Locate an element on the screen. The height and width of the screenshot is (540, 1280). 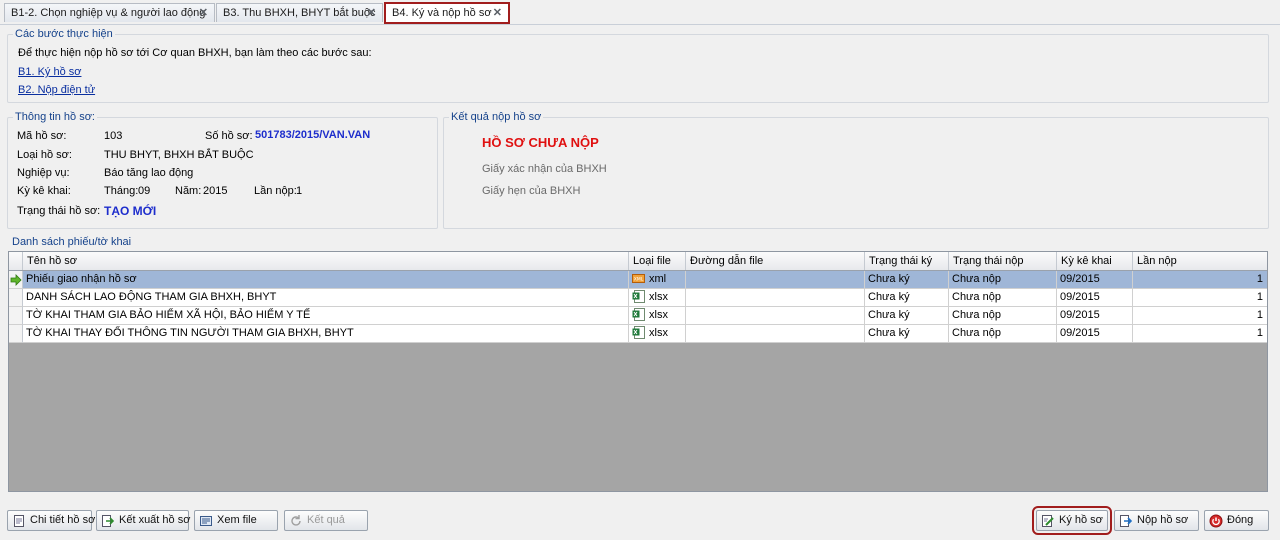
tab-label: B1-2. Chọn nghiệp vụ & người lao động is located at coordinates (108, 13).